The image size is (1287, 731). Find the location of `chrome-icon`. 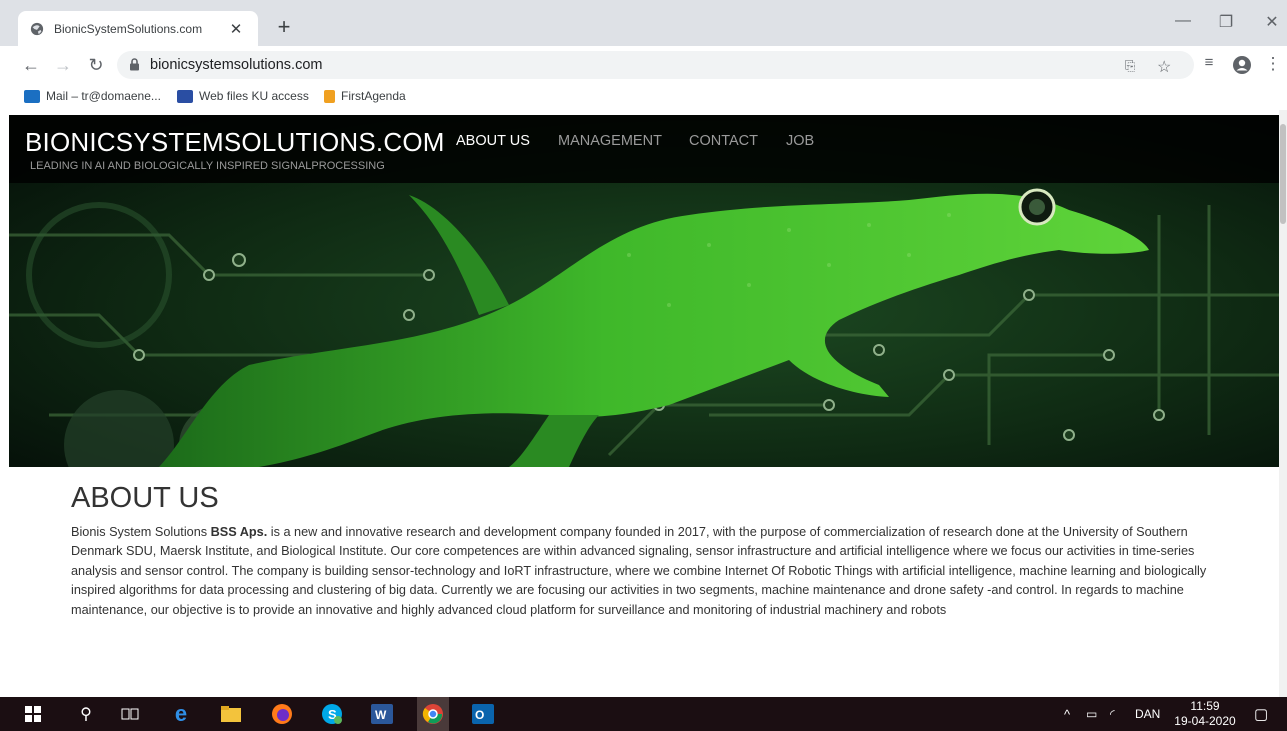

chrome-icon is located at coordinates (433, 714).